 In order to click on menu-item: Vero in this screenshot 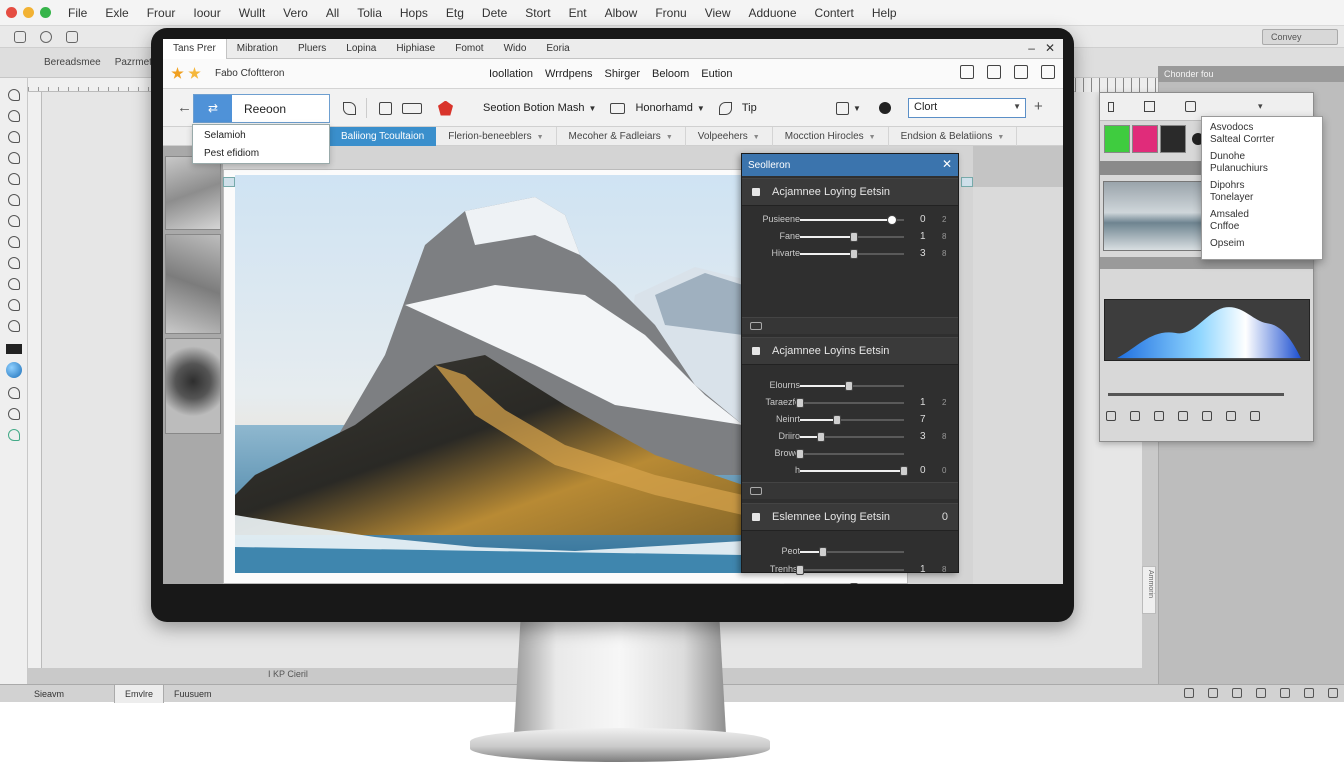, I will do `click(295, 13)`.